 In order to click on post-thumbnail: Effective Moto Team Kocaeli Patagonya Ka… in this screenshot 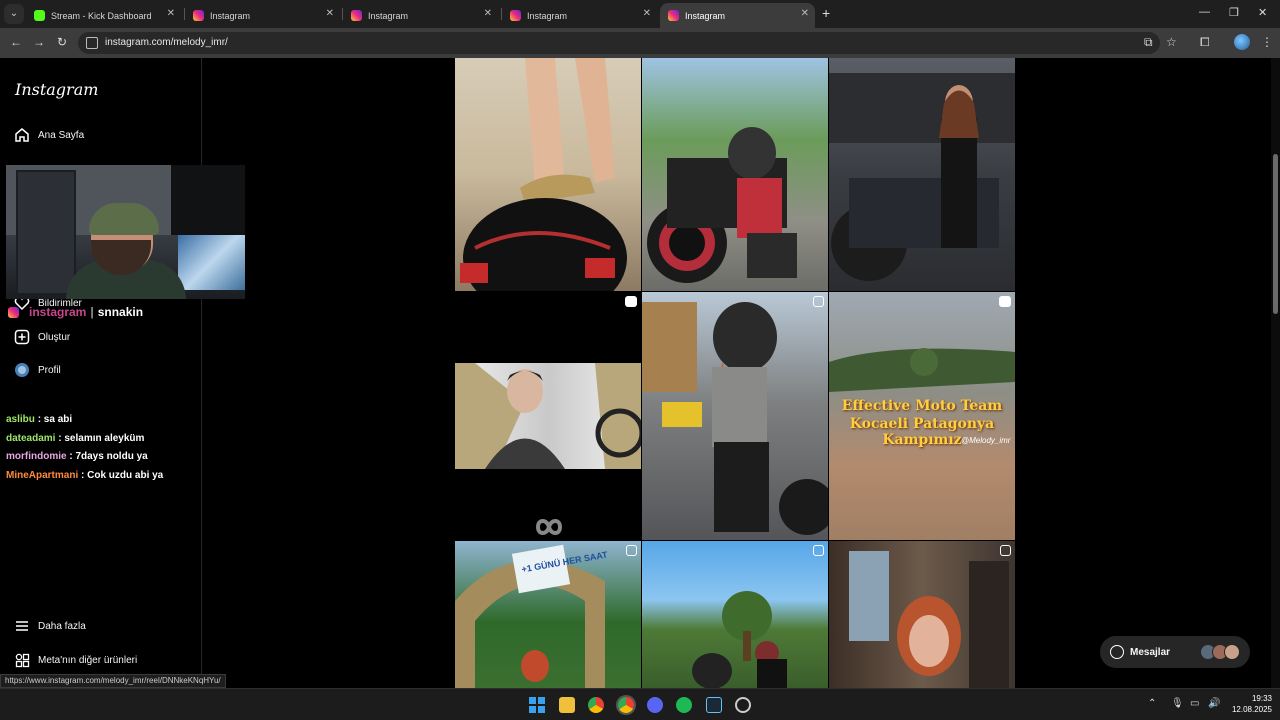, I will do `click(922, 416)`.